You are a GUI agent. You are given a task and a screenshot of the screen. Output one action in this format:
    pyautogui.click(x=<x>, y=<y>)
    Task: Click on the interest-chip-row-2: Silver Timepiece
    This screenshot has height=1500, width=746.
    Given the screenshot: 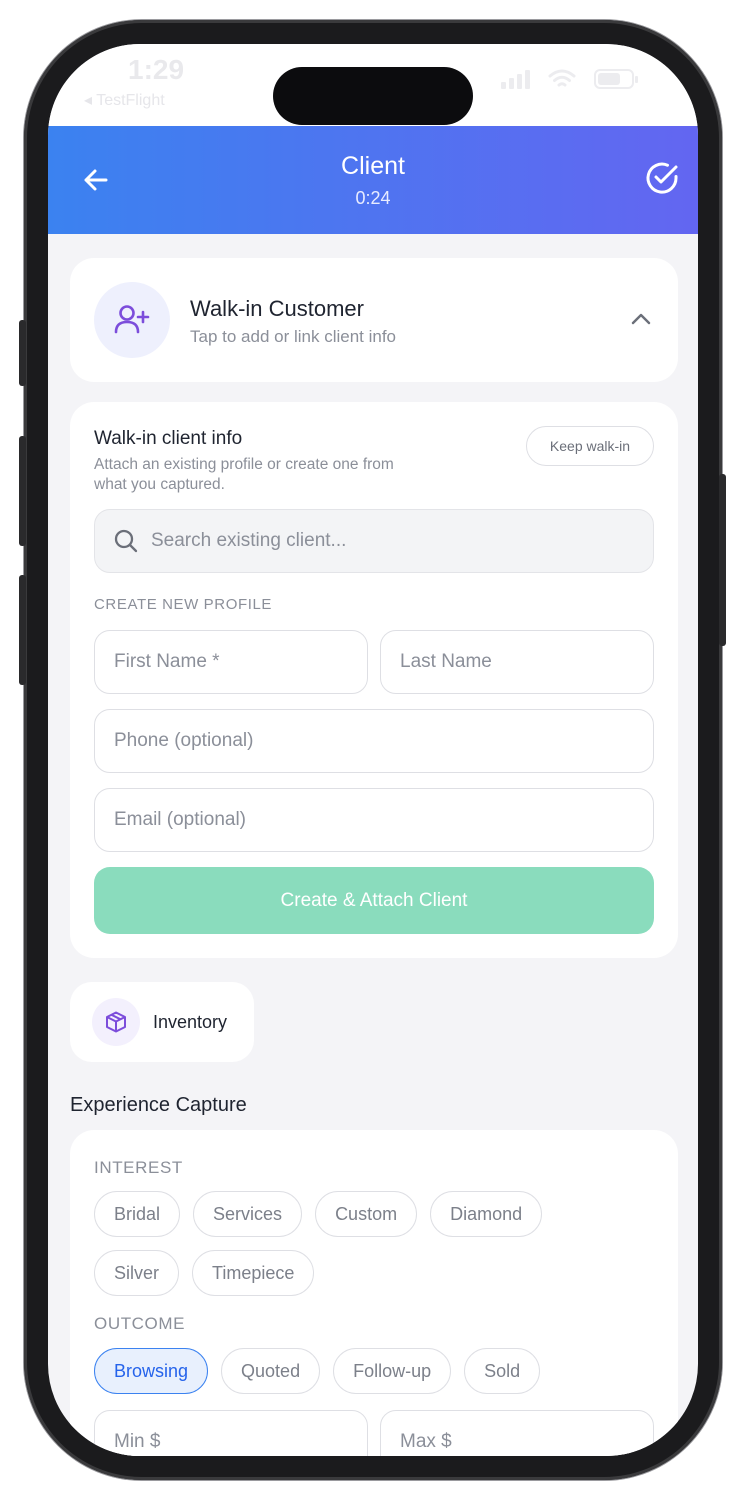 What is the action you would take?
    pyautogui.click(x=204, y=1273)
    